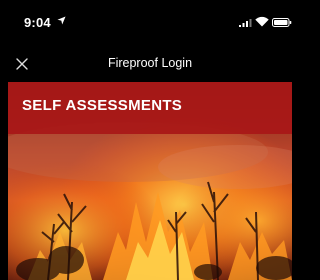 This screenshot has width=320, height=280. What do you see at coordinates (245, 23) in the screenshot?
I see `cellular-signal-icon` at bounding box center [245, 23].